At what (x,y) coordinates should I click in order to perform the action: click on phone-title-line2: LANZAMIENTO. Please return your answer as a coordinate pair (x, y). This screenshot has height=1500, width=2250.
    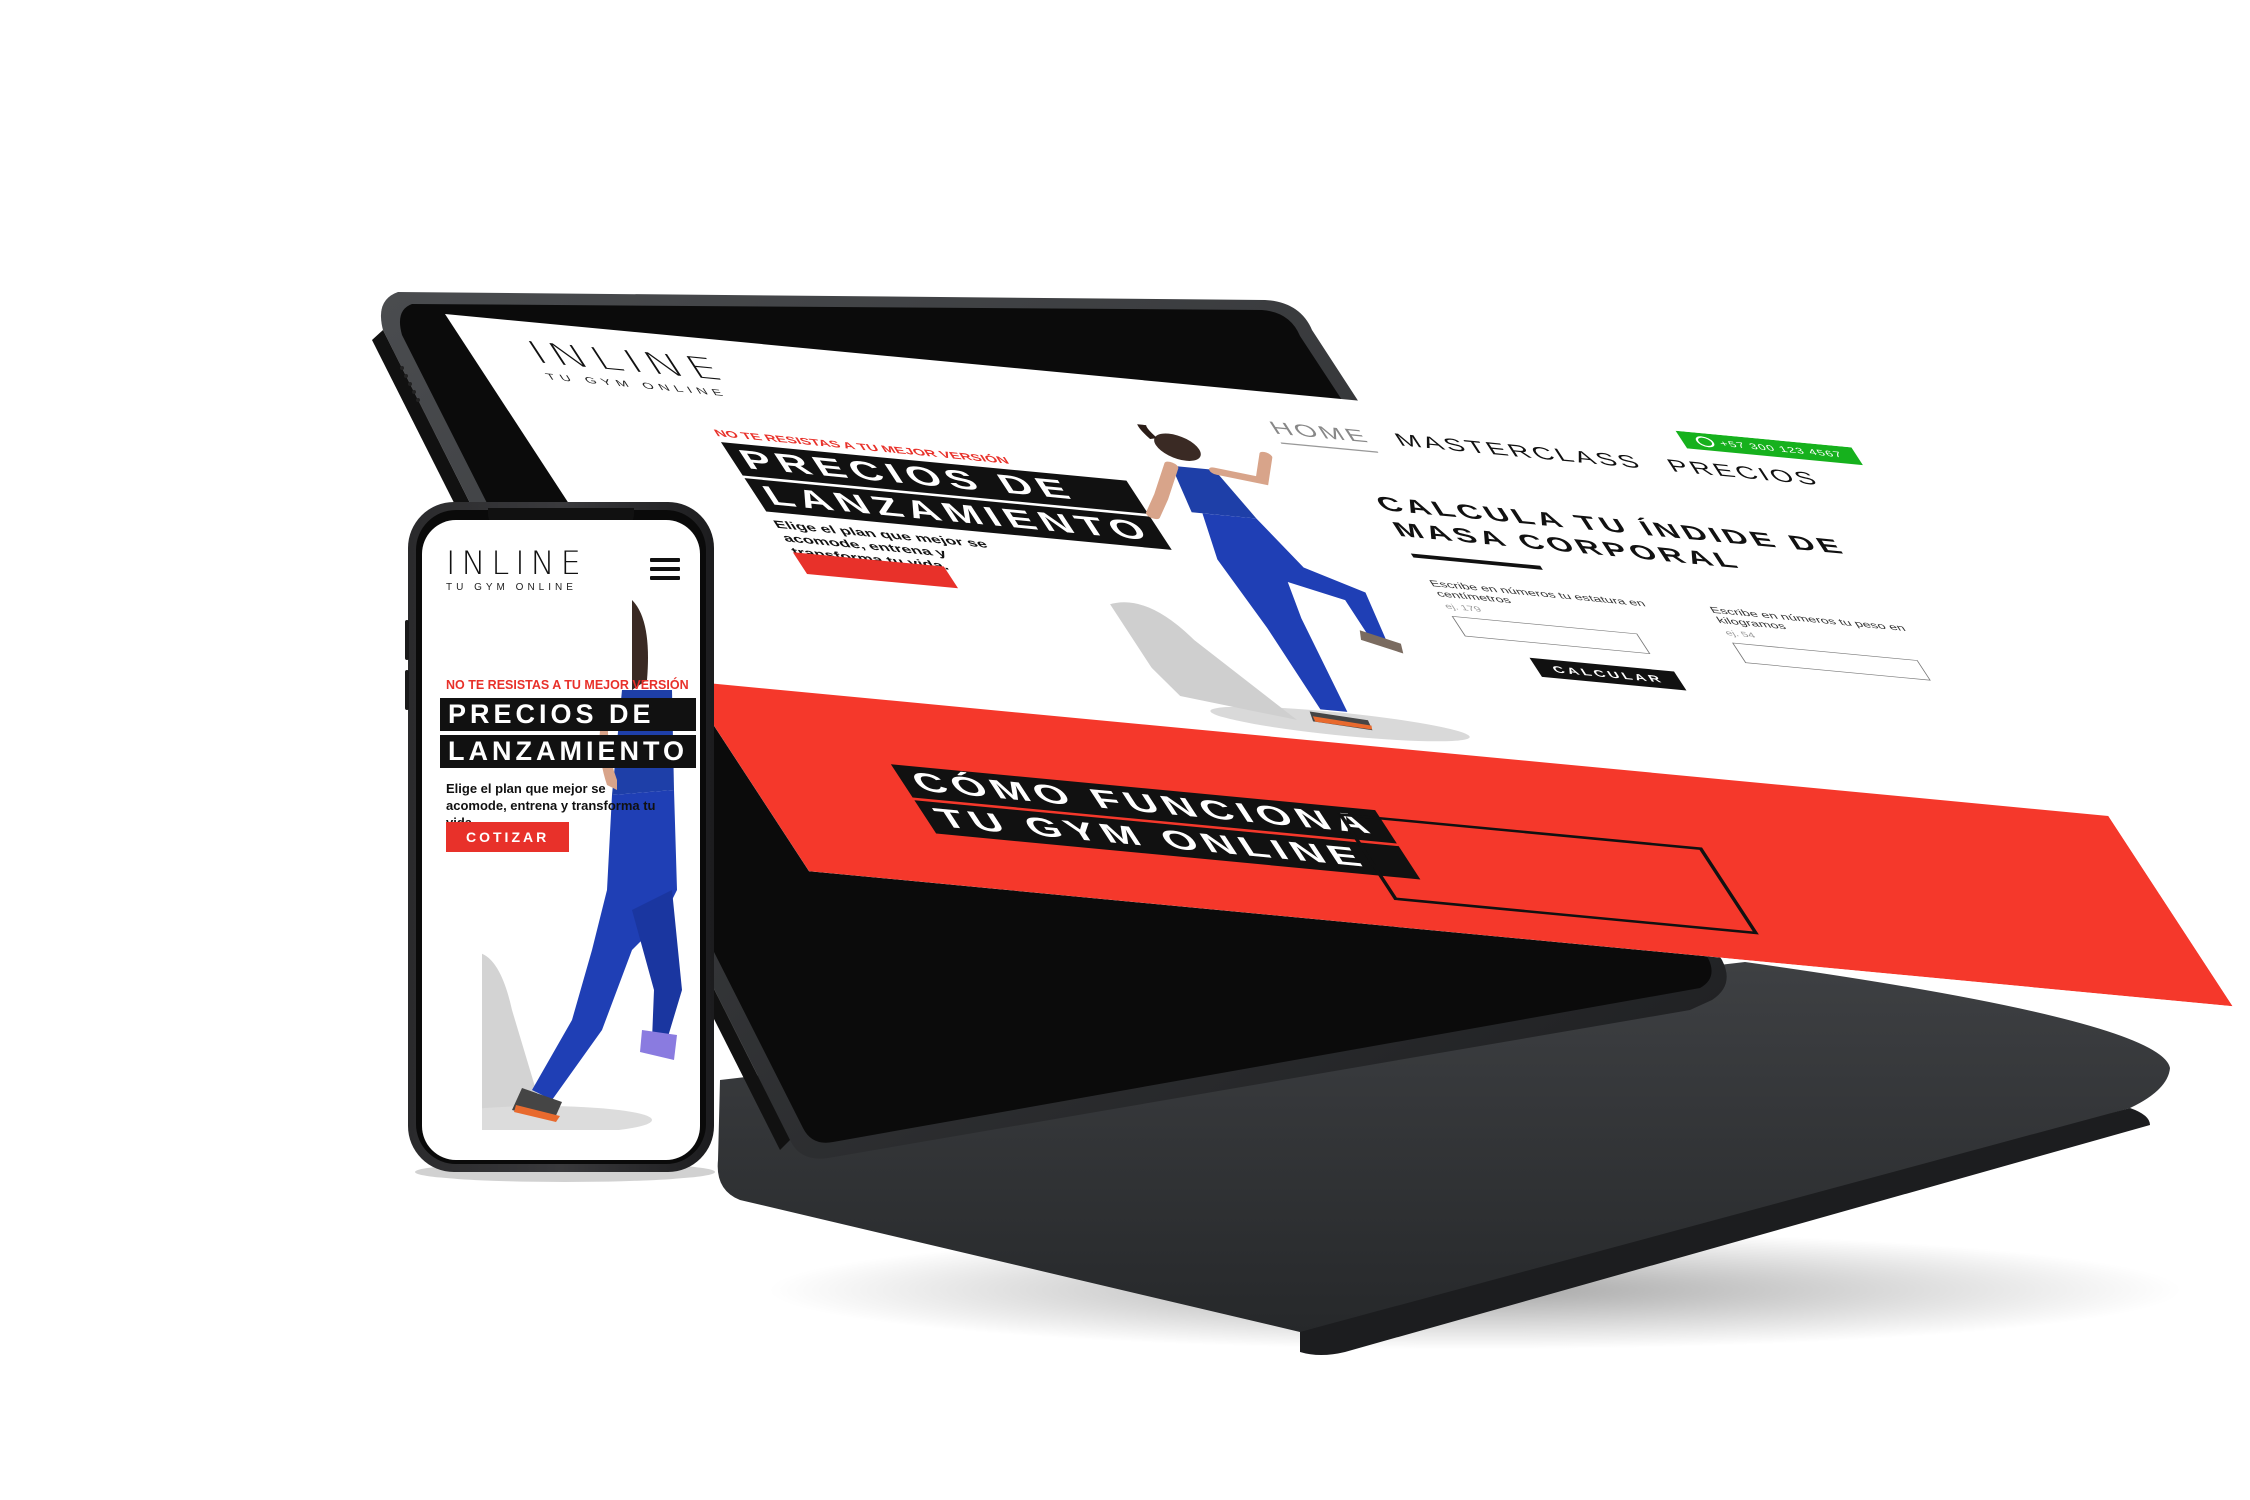
    Looking at the image, I should click on (568, 751).